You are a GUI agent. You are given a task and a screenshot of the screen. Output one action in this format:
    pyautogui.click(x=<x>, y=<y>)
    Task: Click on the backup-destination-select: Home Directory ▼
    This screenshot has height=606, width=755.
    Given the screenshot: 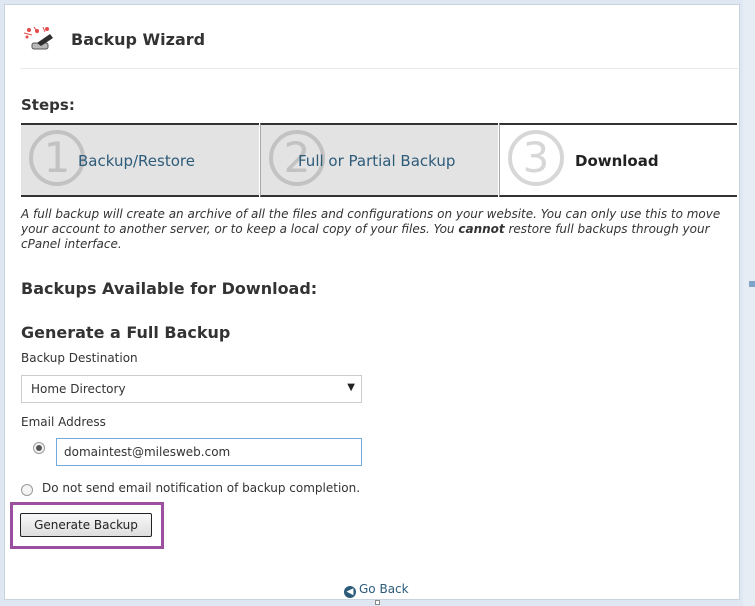 What is the action you would take?
    pyautogui.click(x=191, y=389)
    